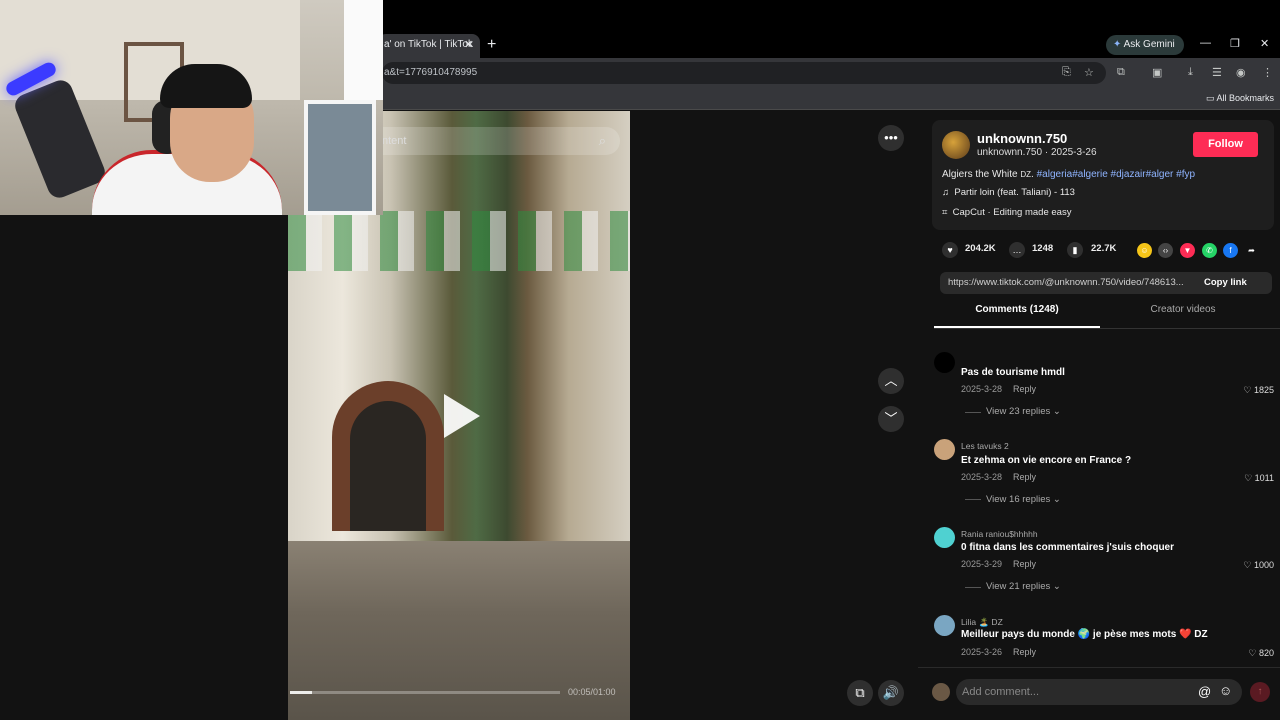 The height and width of the screenshot is (720, 1280). Describe the element at coordinates (982, 622) in the screenshot. I see `comment-username: Lilia 🏝️ DZ` at that location.